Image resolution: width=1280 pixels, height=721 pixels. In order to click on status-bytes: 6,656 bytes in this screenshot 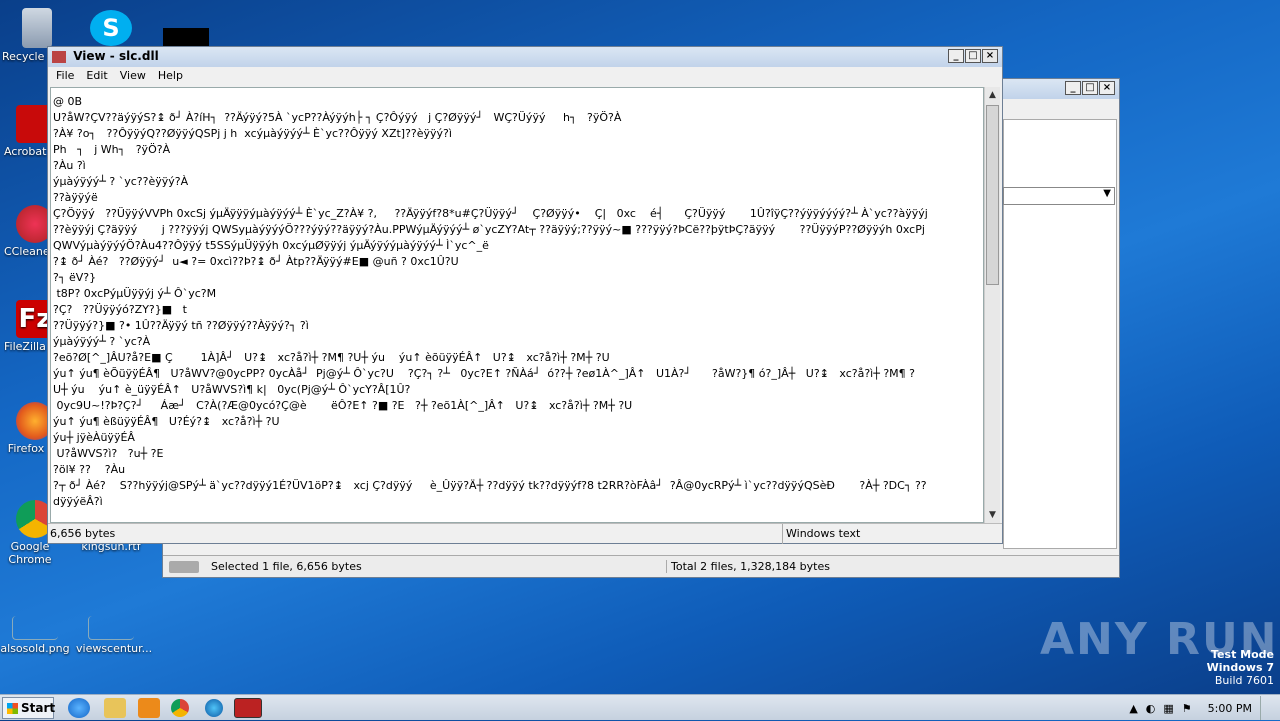, I will do `click(83, 533)`.